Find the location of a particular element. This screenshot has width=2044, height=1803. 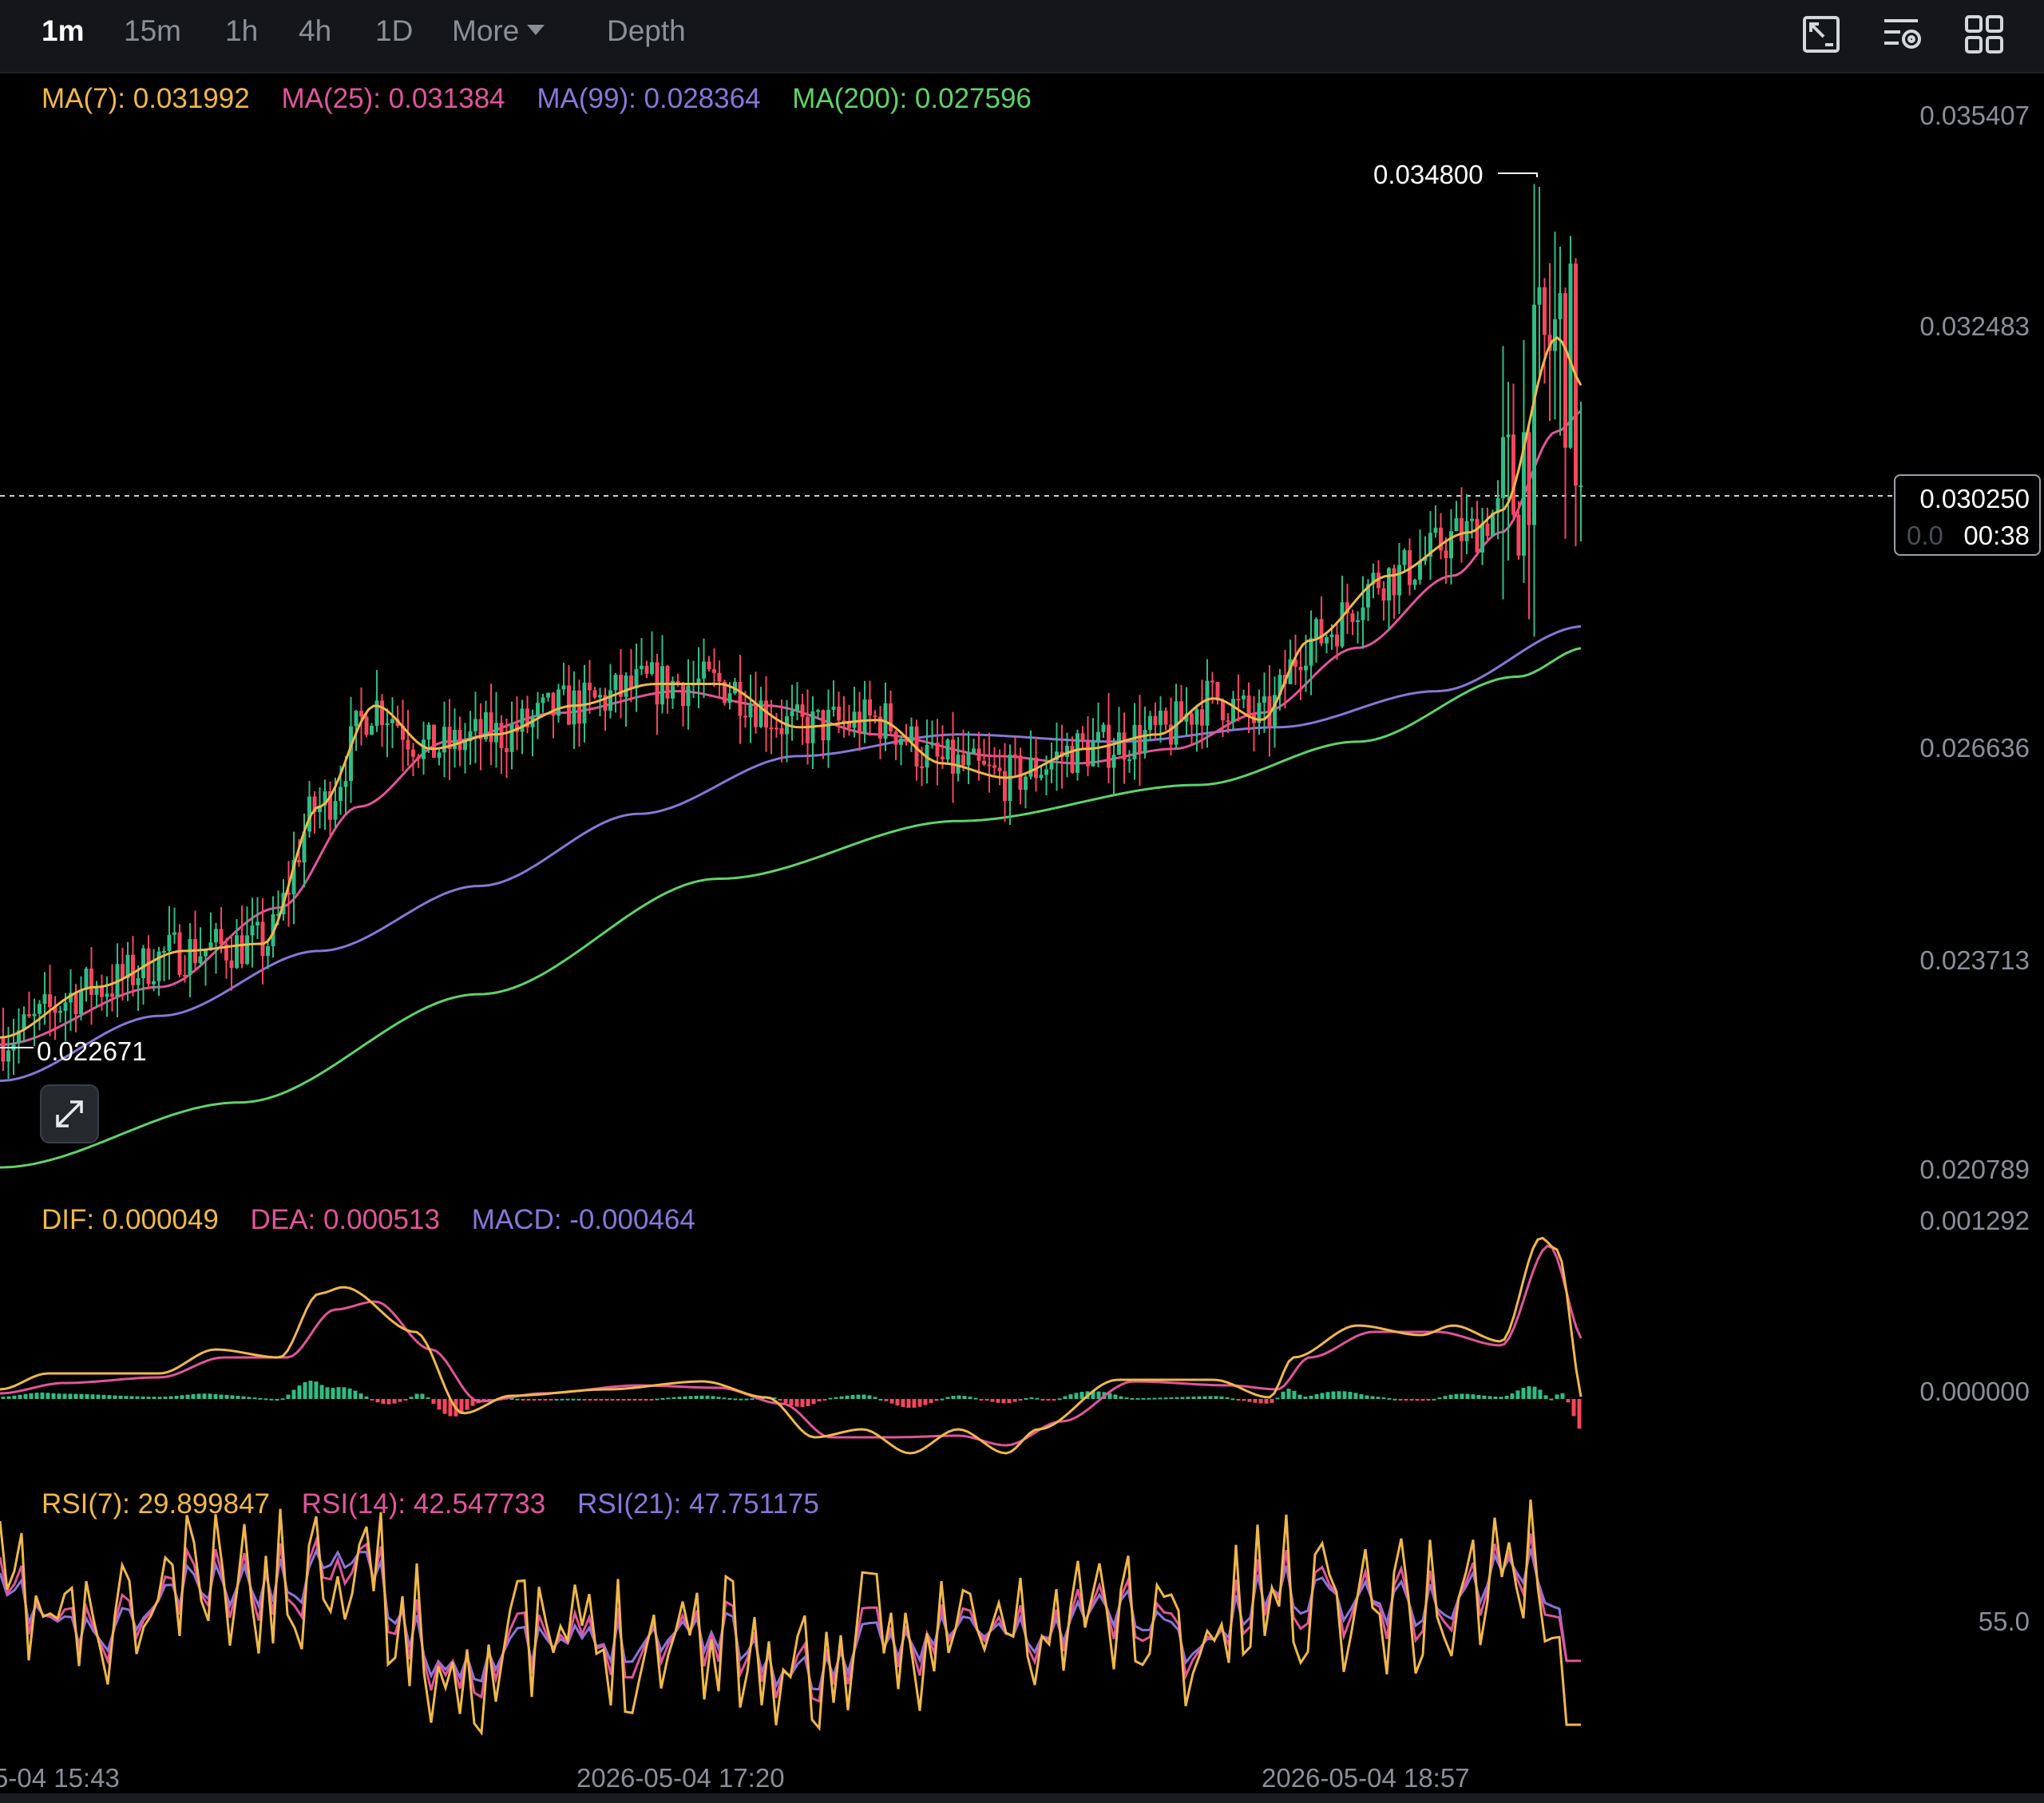

time-tick: 2026-05-04 17:20 is located at coordinates (680, 1778).